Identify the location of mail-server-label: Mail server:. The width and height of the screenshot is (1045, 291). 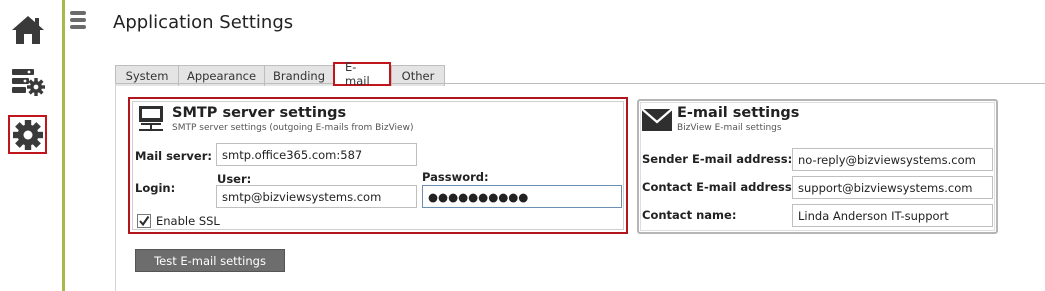
(173, 156).